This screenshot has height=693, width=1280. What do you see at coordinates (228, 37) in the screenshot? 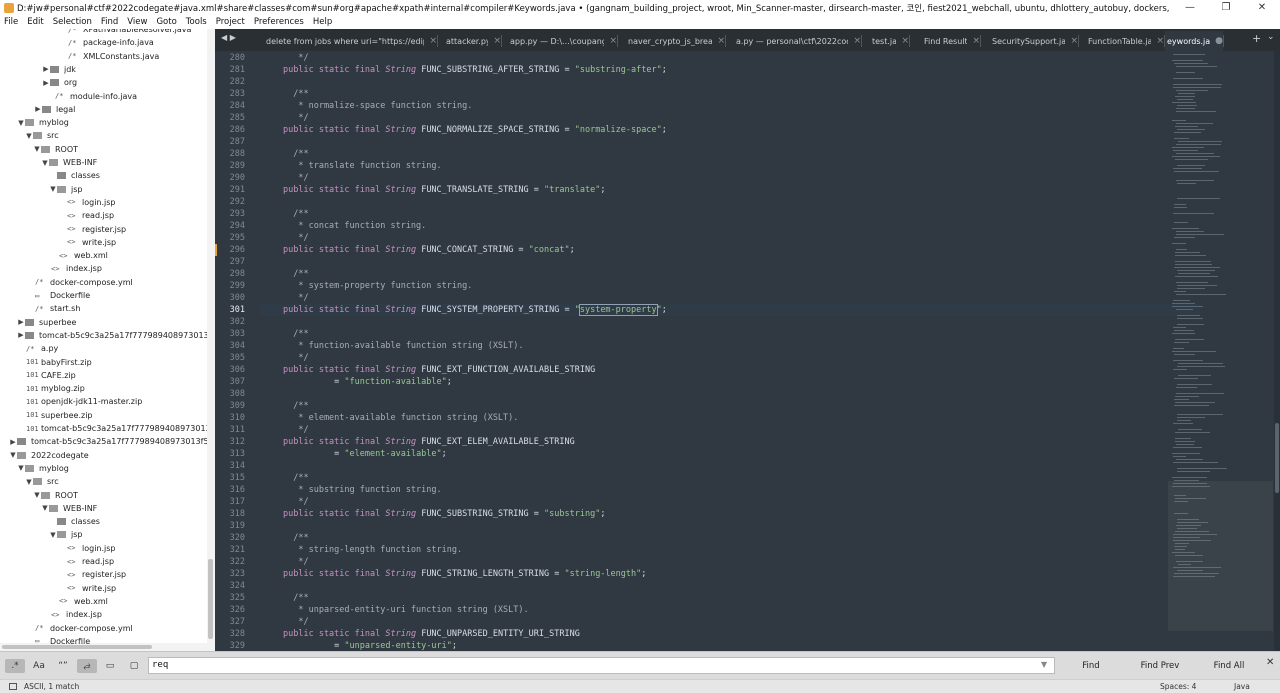
I see `tab-nav-arrows-icon: ◀ ▶` at bounding box center [228, 37].